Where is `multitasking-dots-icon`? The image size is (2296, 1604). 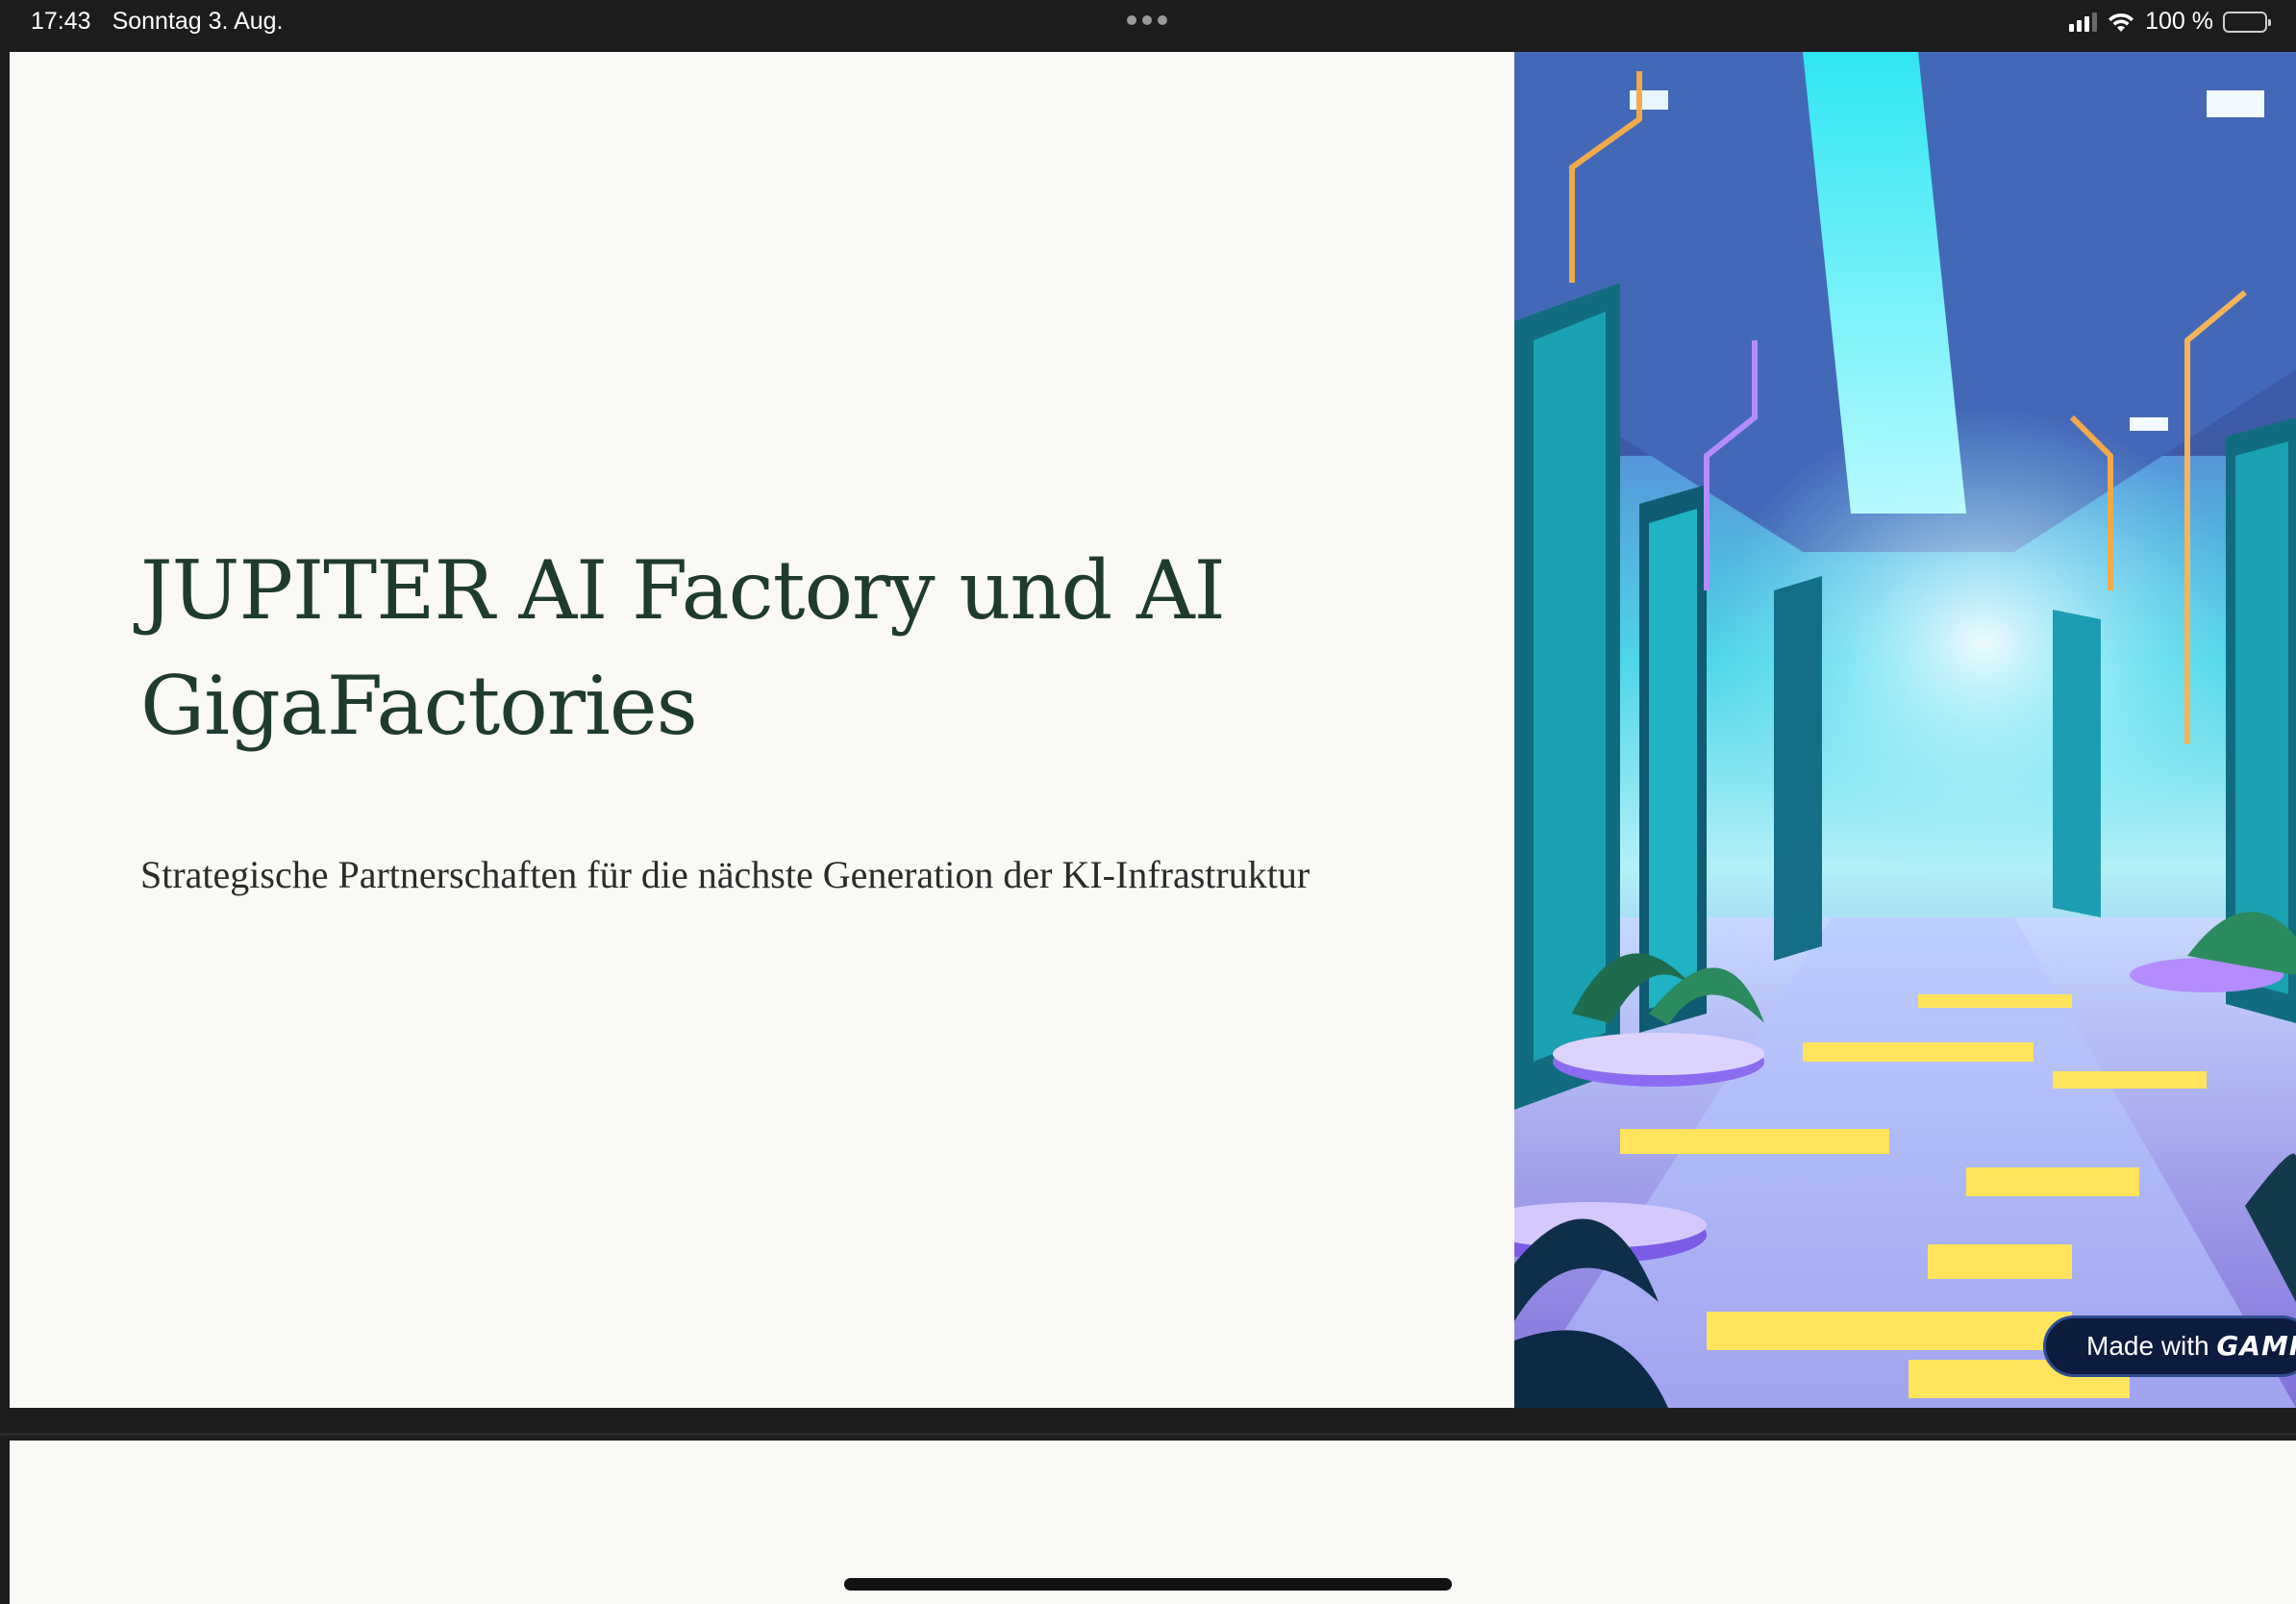 multitasking-dots-icon is located at coordinates (1147, 20).